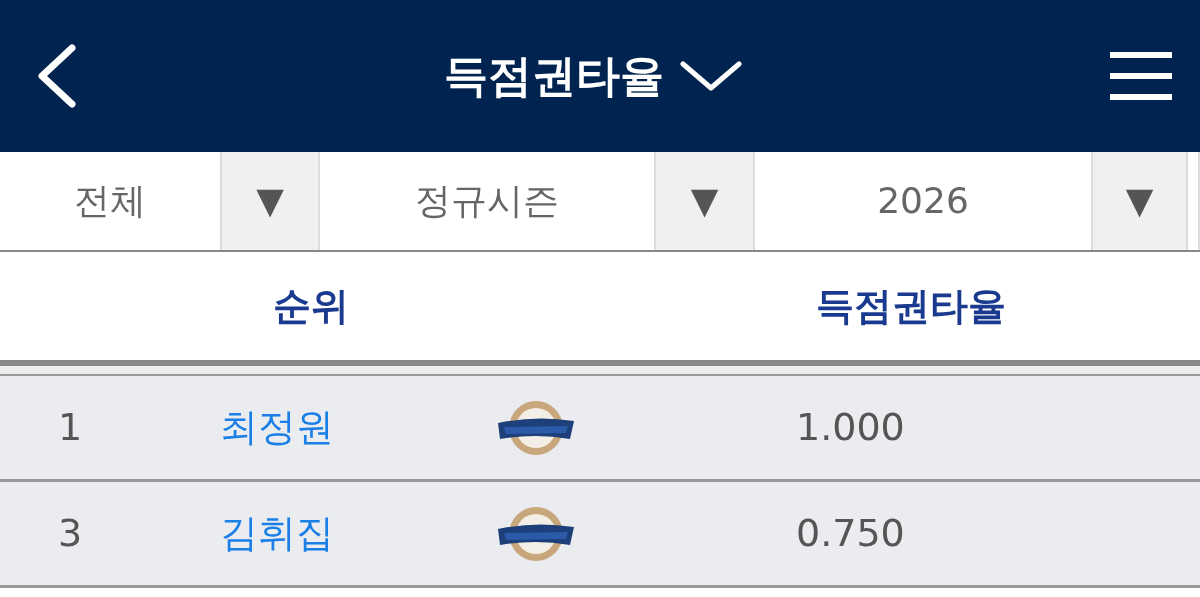  Describe the element at coordinates (277, 427) in the screenshot. I see `player-name-link: 최정원` at that location.